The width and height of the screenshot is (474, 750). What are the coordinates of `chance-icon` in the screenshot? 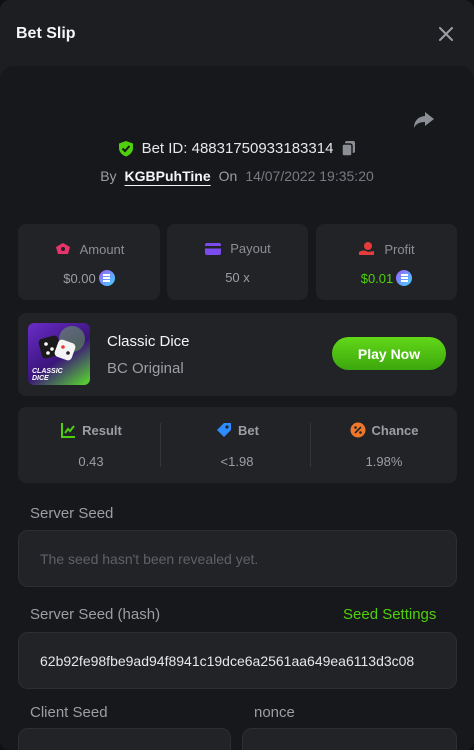 It's located at (358, 430).